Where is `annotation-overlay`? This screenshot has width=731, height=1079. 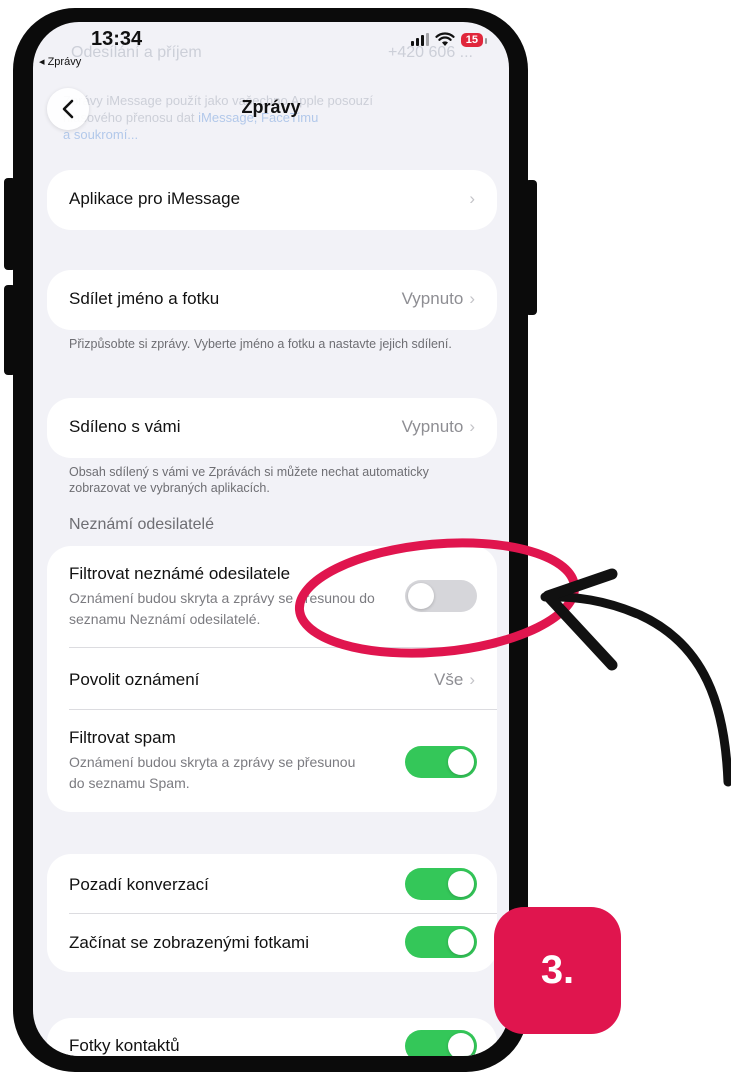
annotation-overlay is located at coordinates (512, 662).